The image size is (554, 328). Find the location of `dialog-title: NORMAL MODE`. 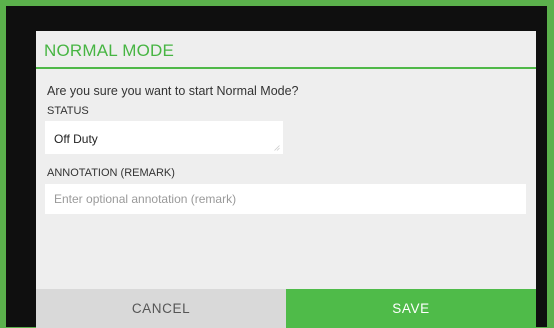

dialog-title: NORMAL MODE is located at coordinates (109, 50).